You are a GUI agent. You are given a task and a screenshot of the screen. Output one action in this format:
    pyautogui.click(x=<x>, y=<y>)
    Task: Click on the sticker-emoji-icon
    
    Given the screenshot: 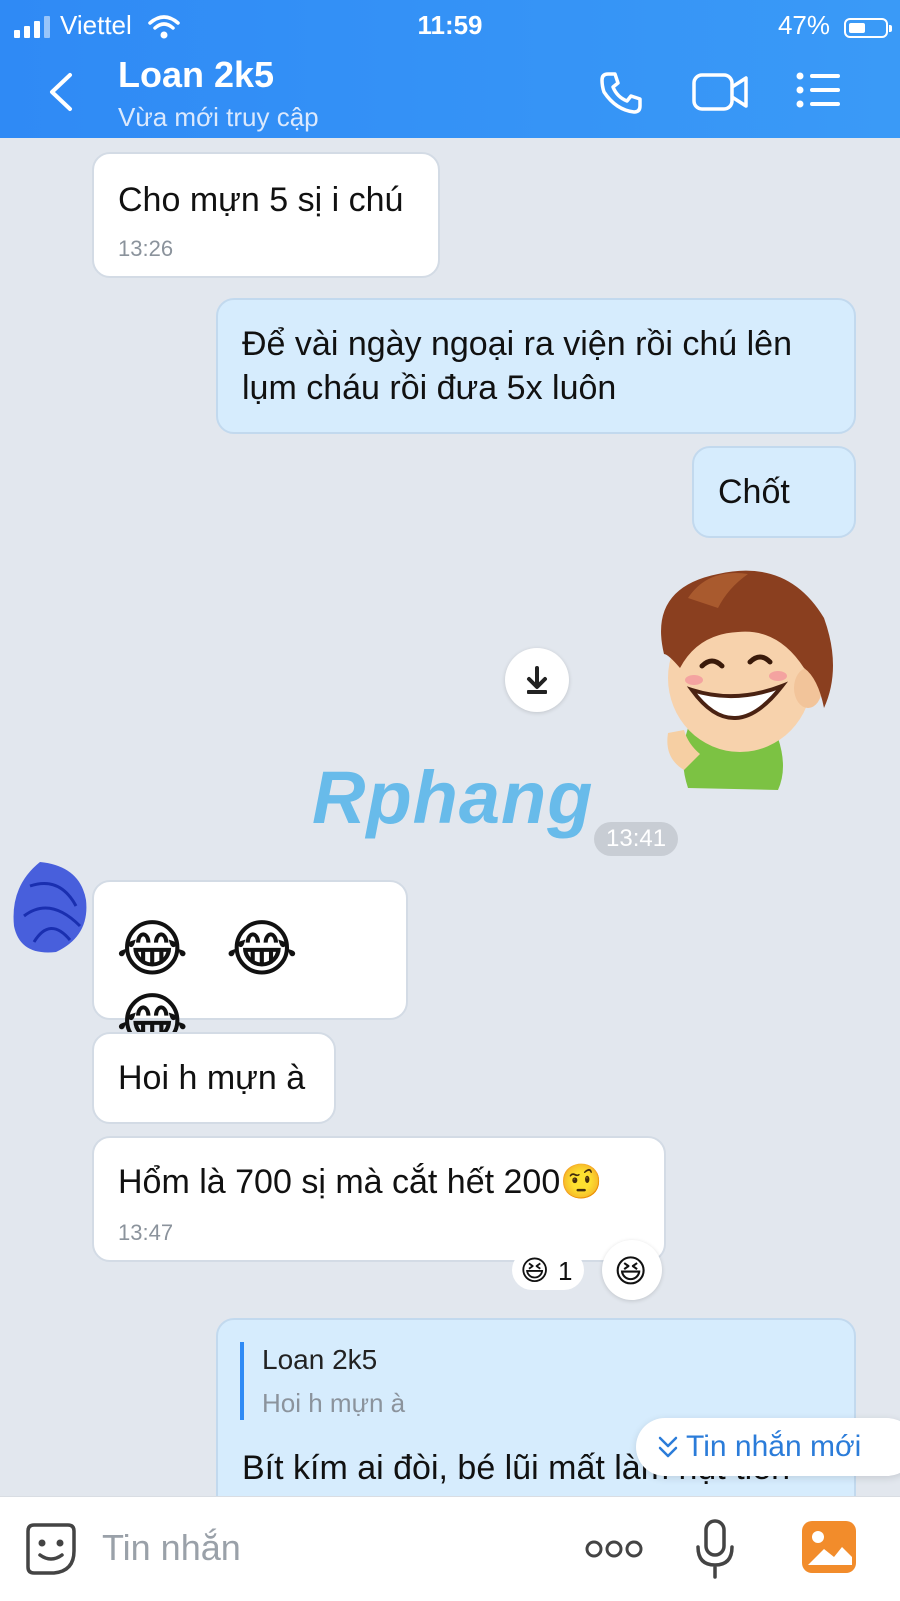 What is the action you would take?
    pyautogui.click(x=51, y=1549)
    